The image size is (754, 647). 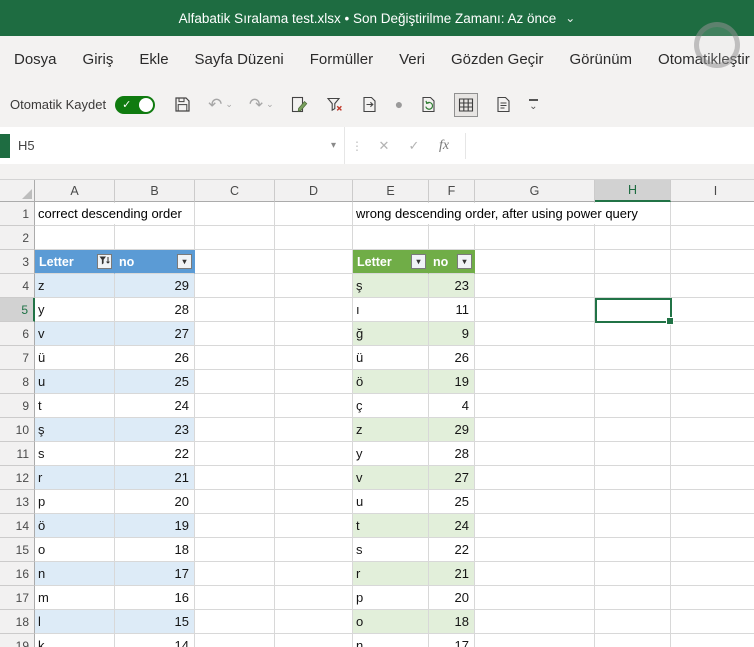 What do you see at coordinates (17, 358) in the screenshot?
I see `row-header-7: 7` at bounding box center [17, 358].